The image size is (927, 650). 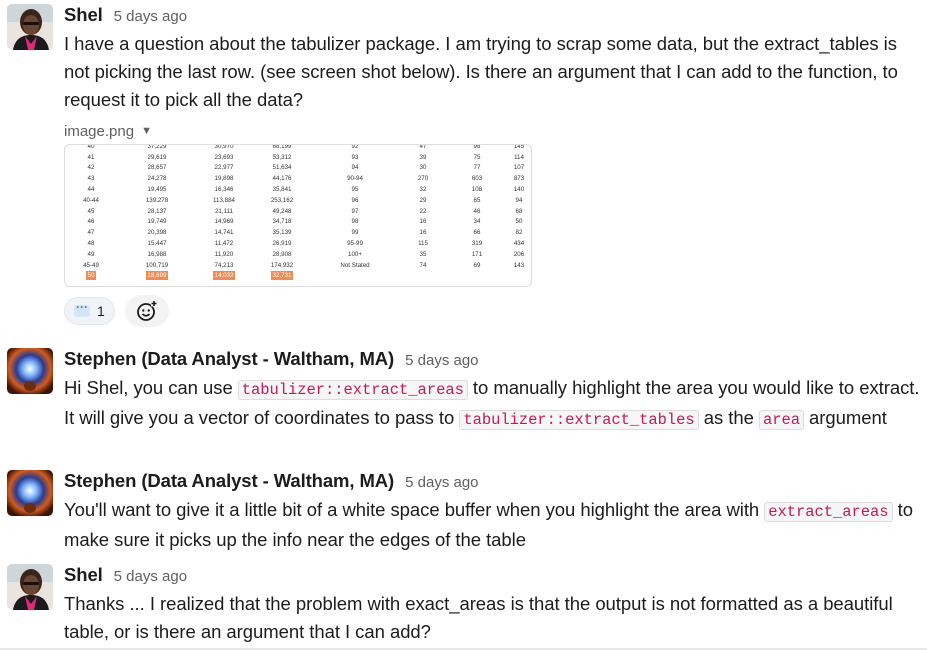 I want to click on image-table-row: 43 24,278 19,898 44,176 90-94 270 603 873, so click(x=298, y=178).